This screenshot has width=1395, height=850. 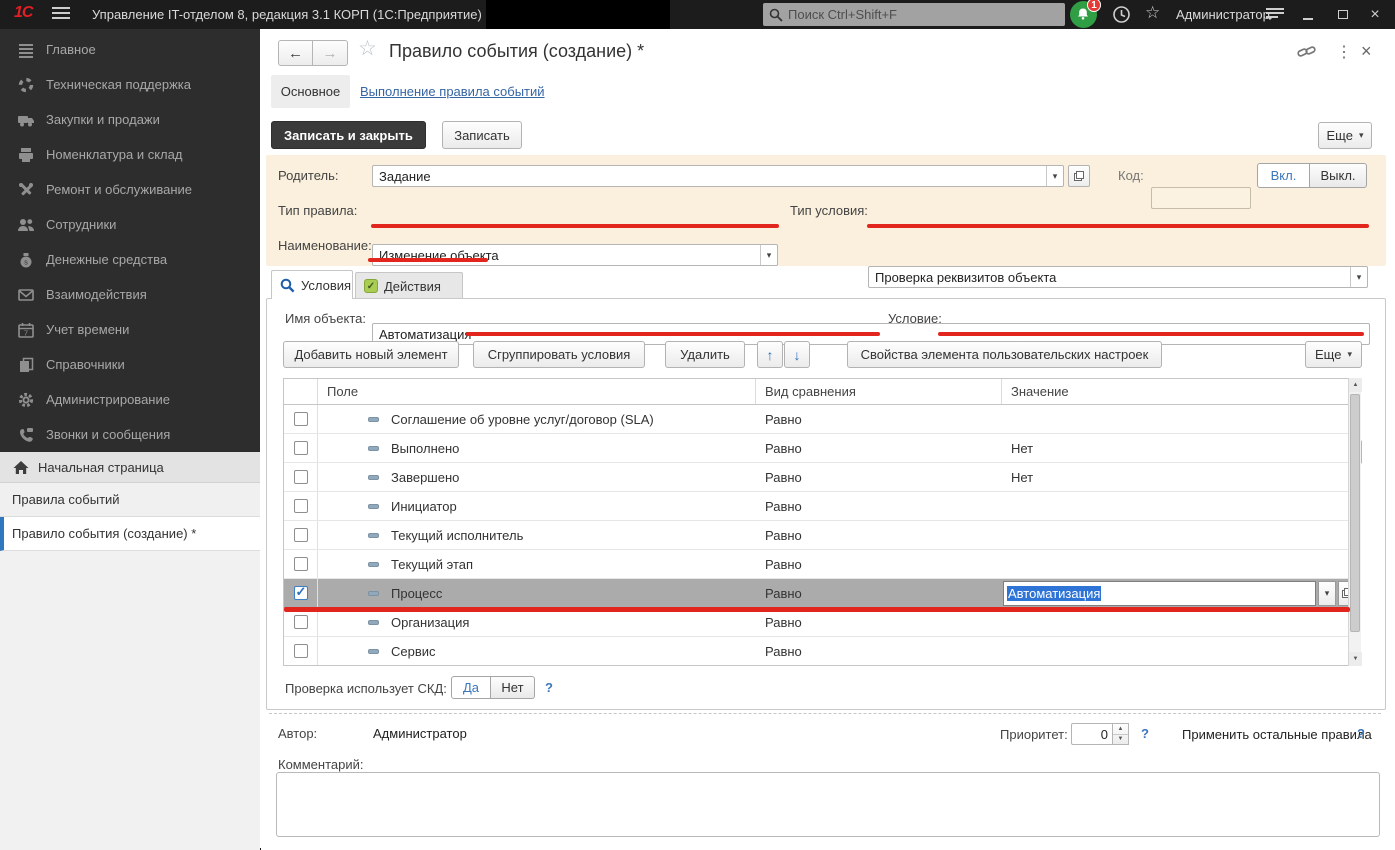 I want to click on group-conditions-button: Сгруппировать условия, so click(x=559, y=354).